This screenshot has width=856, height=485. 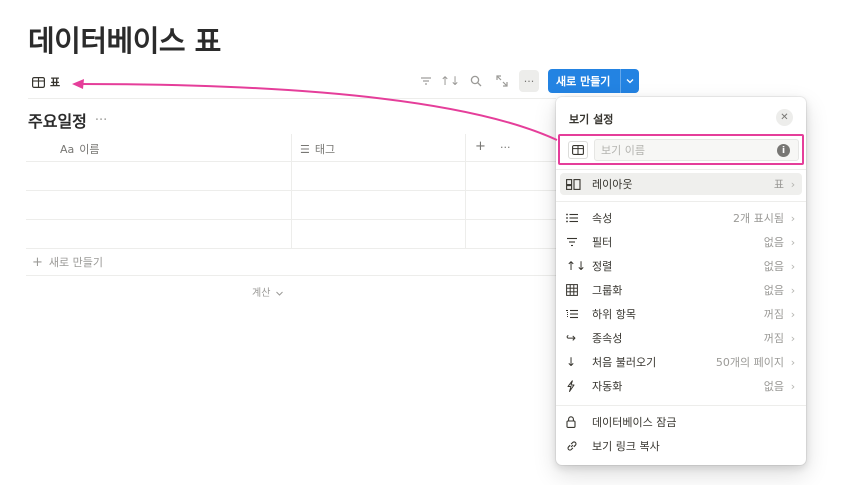 I want to click on menu-item-copy-link: 보기 링크 복사, so click(x=681, y=446).